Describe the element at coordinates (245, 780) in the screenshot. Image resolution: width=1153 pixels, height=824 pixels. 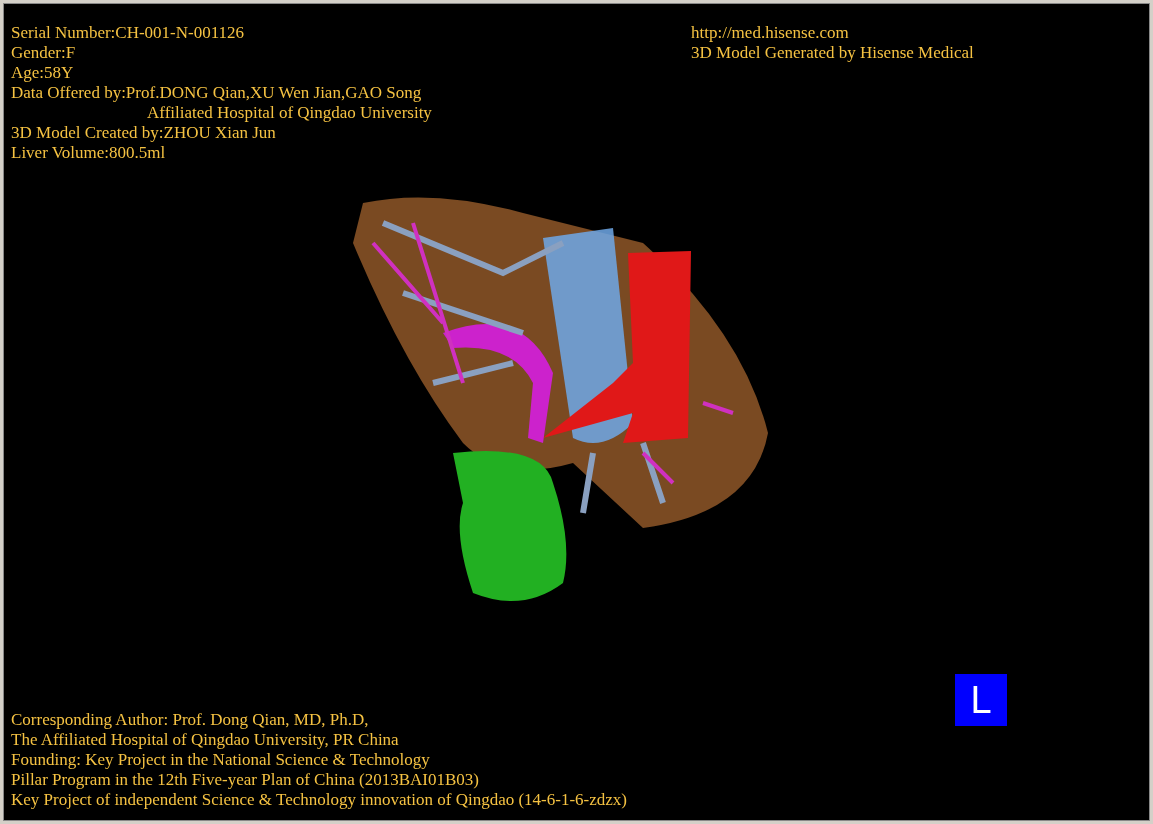
I see `info-text: Pillar Program in the 12th Five-year Plan of China (2013BAI01B03)` at that location.